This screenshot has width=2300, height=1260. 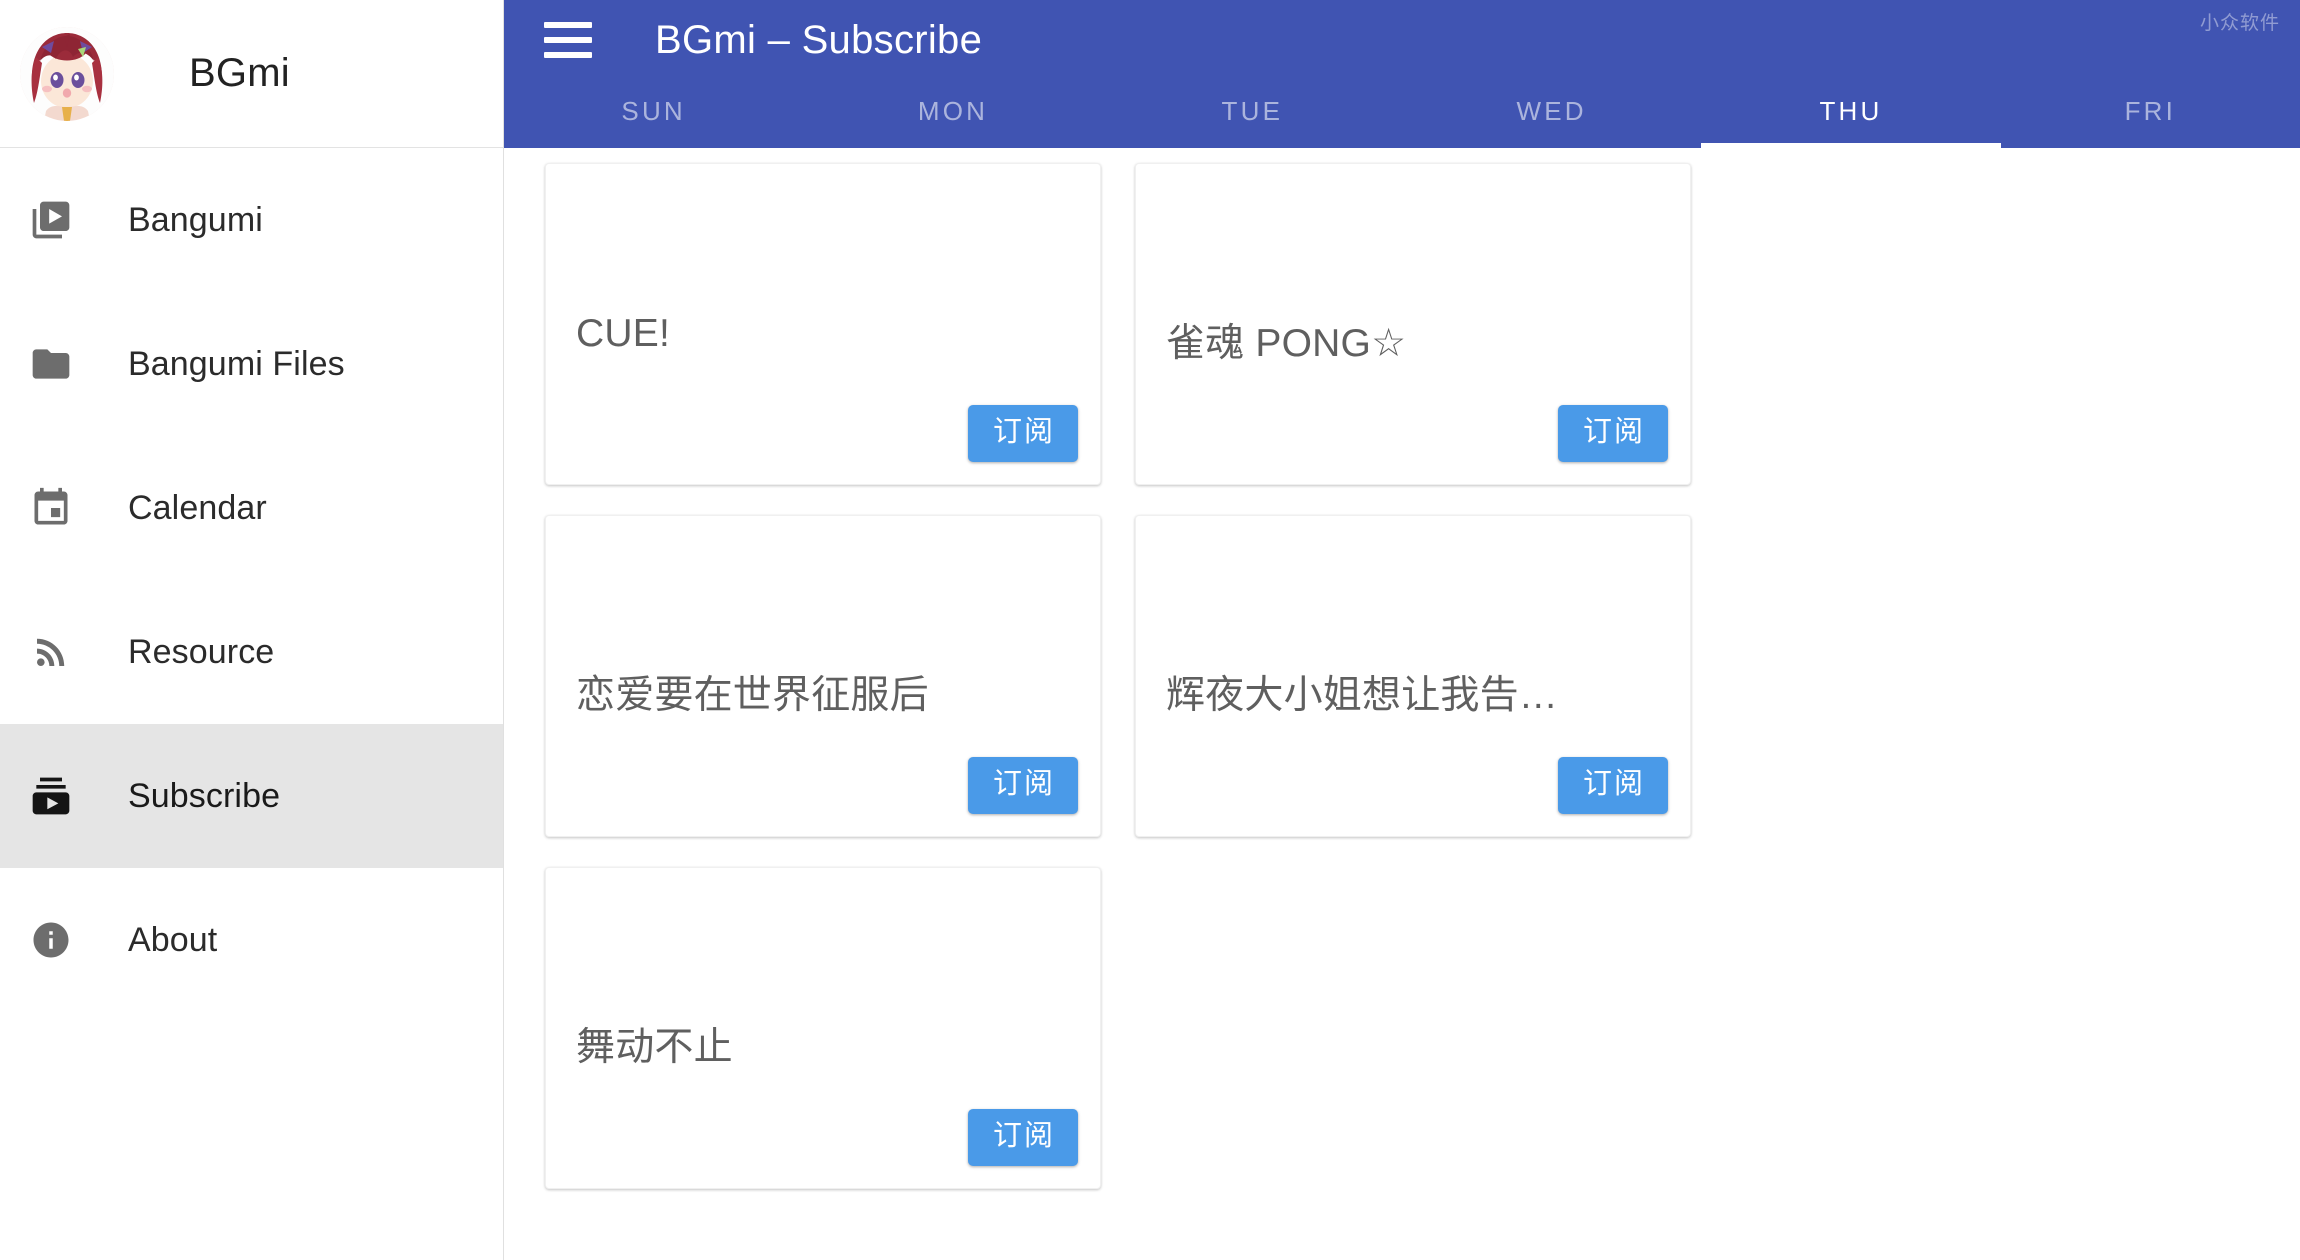 What do you see at coordinates (197, 507) in the screenshot?
I see `sidebar-item-label: Calendar` at bounding box center [197, 507].